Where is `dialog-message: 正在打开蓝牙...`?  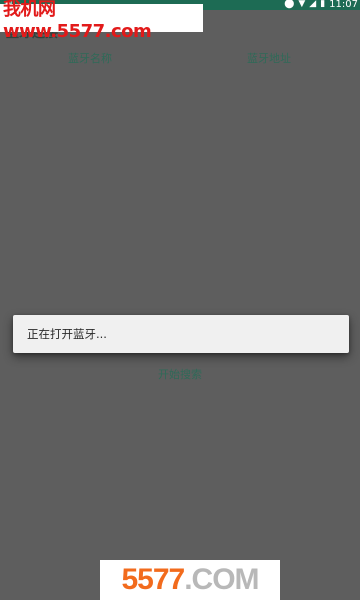
dialog-message: 正在打开蓝牙... is located at coordinates (67, 334).